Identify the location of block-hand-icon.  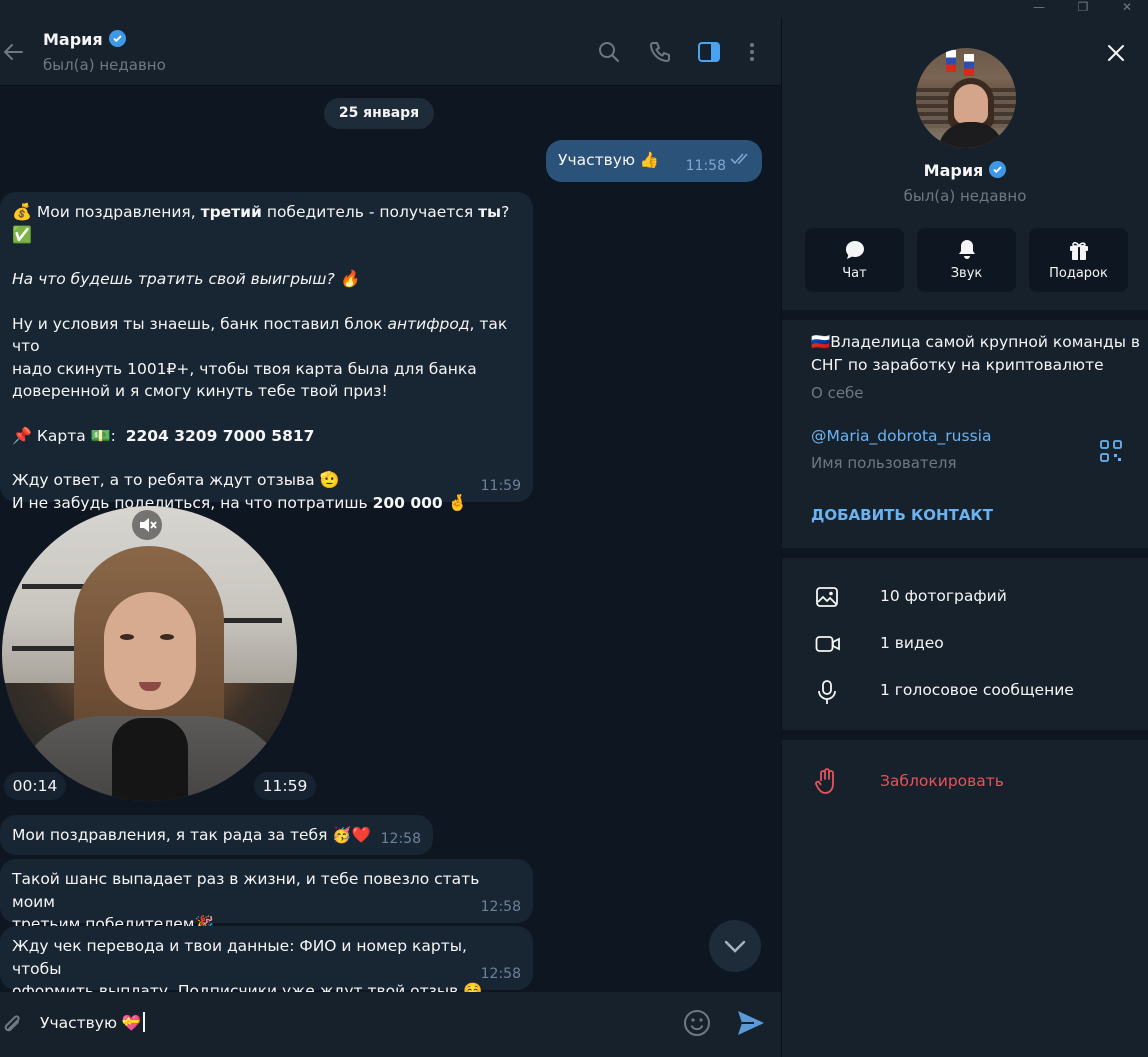
(827, 783).